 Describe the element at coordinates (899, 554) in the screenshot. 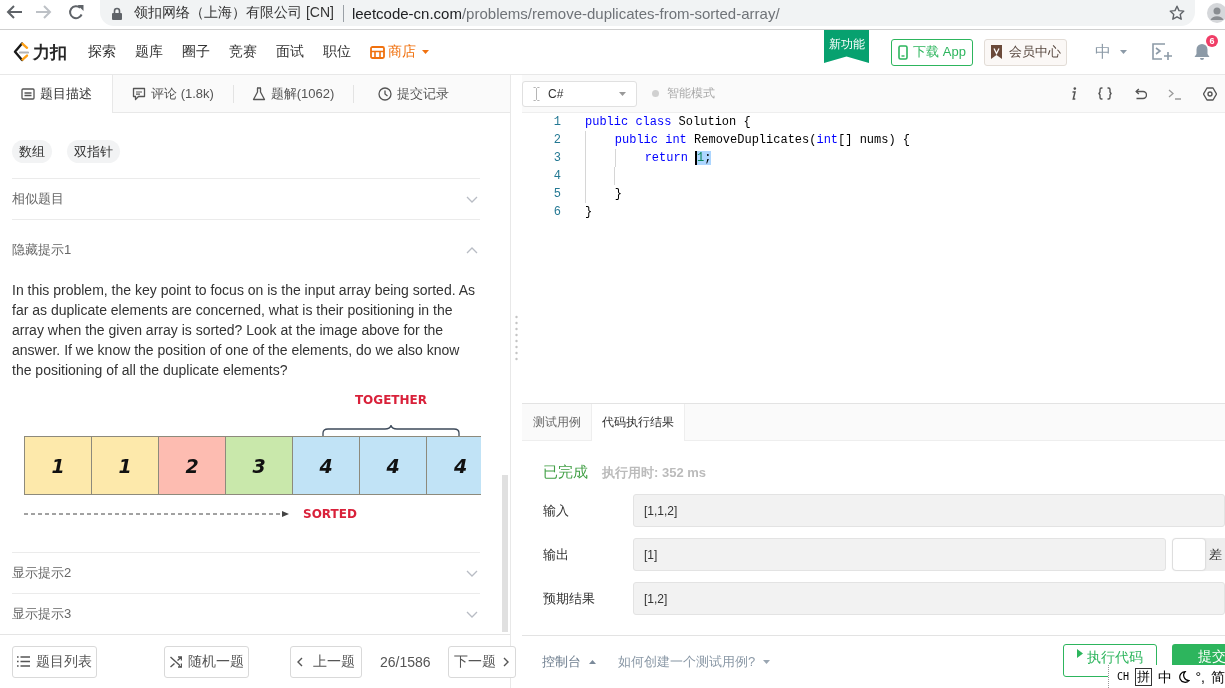

I see `output-field: [1]` at that location.